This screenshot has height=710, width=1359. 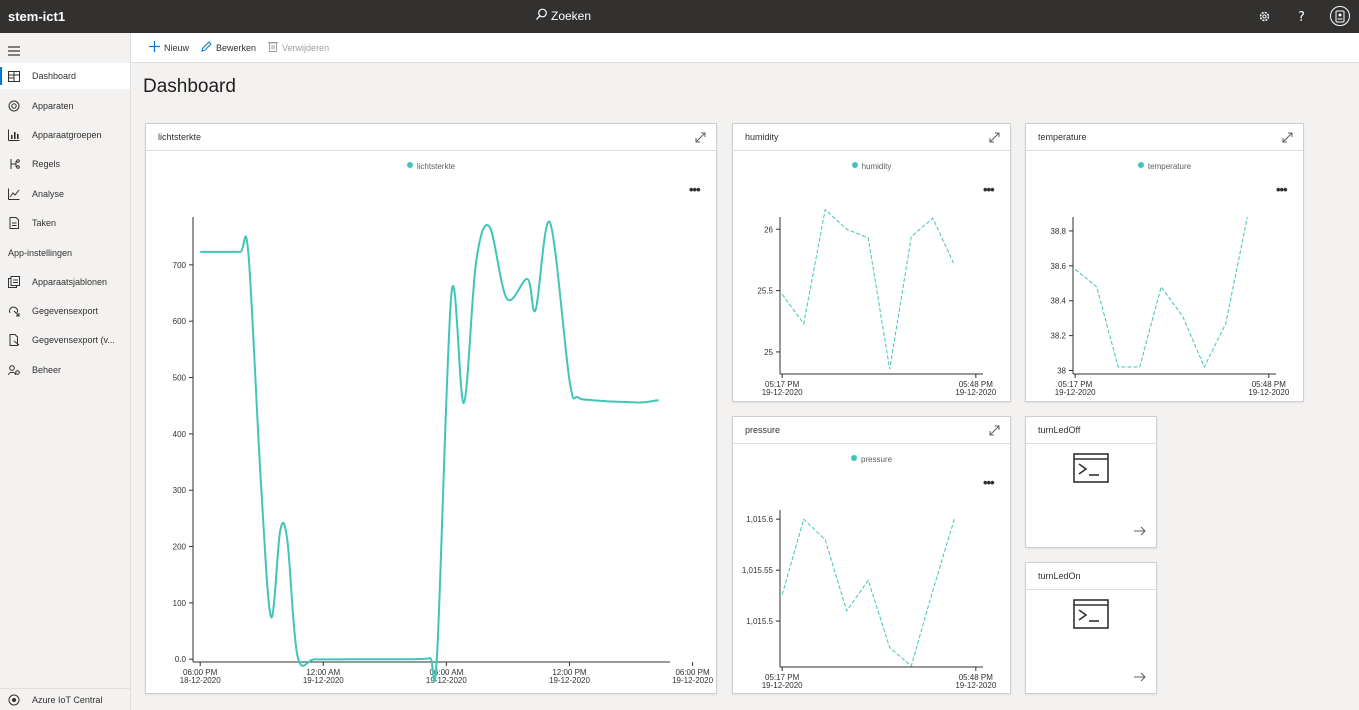 I want to click on jobs-icon, so click(x=14, y=223).